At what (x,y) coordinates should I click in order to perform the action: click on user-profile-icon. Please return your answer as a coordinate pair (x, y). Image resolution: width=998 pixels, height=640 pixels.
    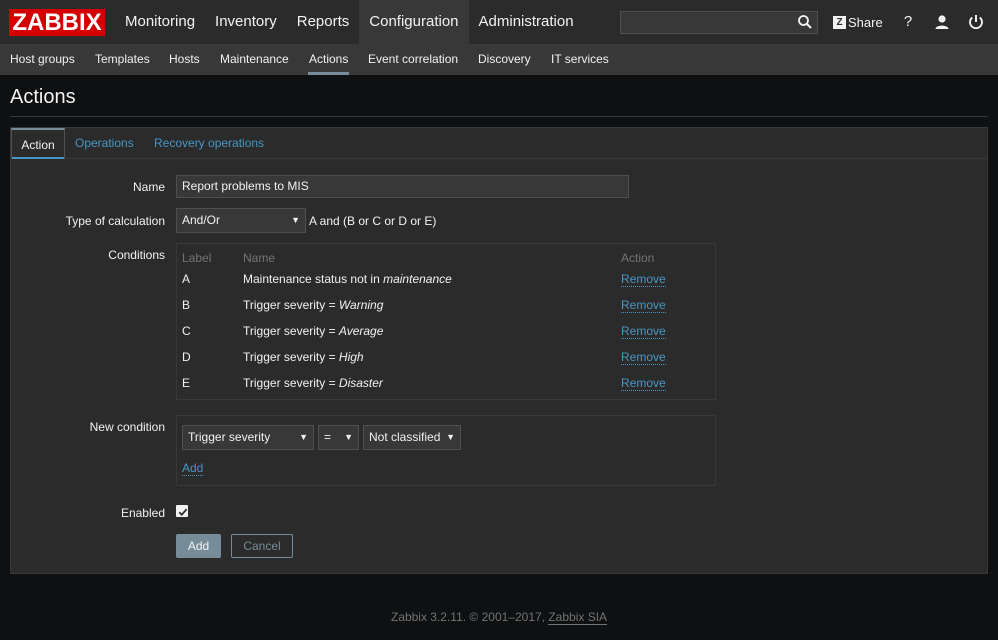
    Looking at the image, I should click on (942, 22).